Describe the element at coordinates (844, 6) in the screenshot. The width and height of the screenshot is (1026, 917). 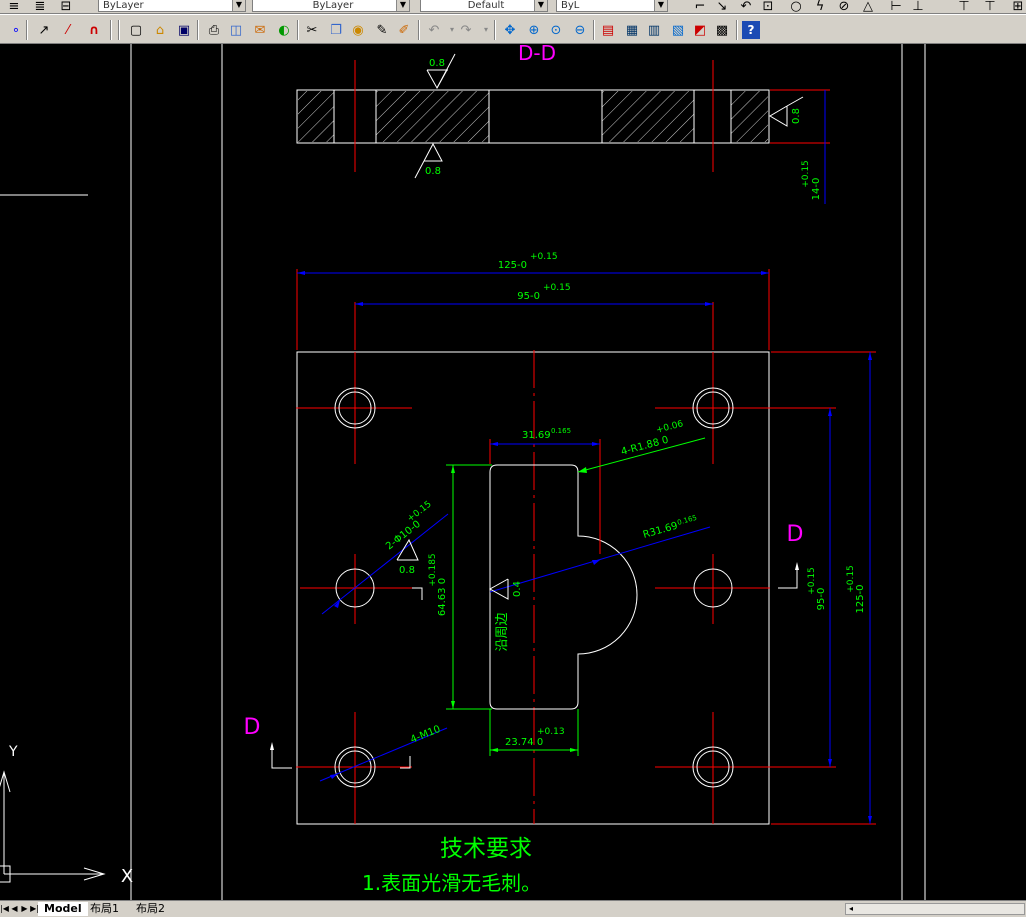
I see `ellipse-icon: ⊘` at that location.